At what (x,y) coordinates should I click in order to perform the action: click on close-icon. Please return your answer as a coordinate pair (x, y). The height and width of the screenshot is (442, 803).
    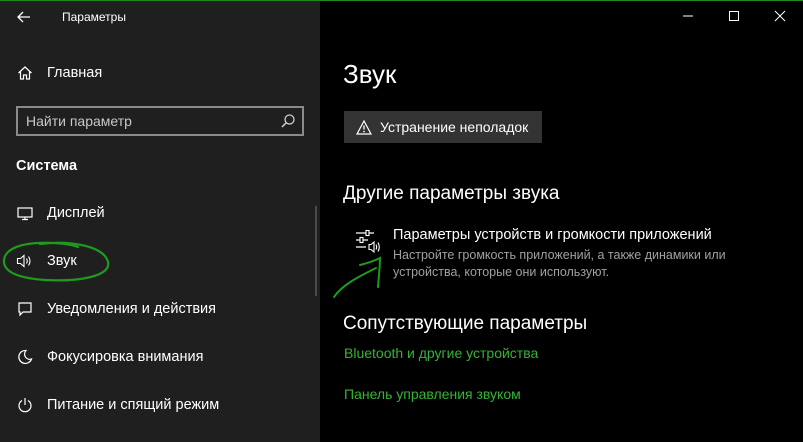
    Looking at the image, I should click on (780, 16).